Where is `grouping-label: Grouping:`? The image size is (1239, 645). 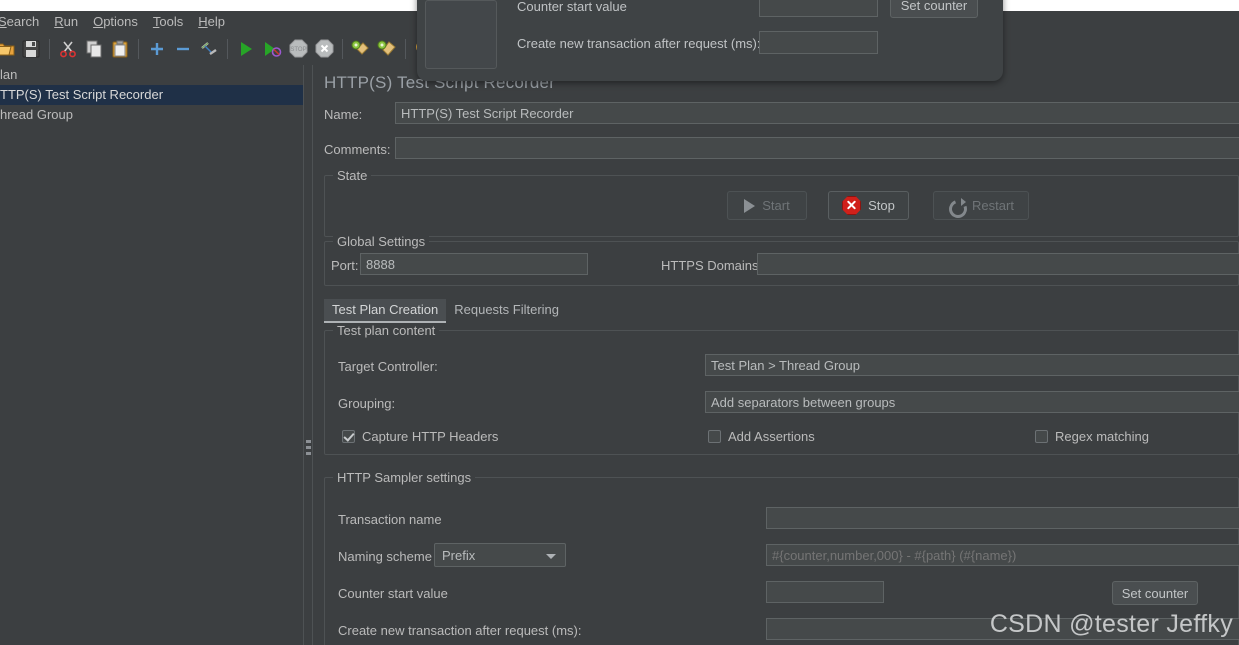
grouping-label: Grouping: is located at coordinates (367, 403).